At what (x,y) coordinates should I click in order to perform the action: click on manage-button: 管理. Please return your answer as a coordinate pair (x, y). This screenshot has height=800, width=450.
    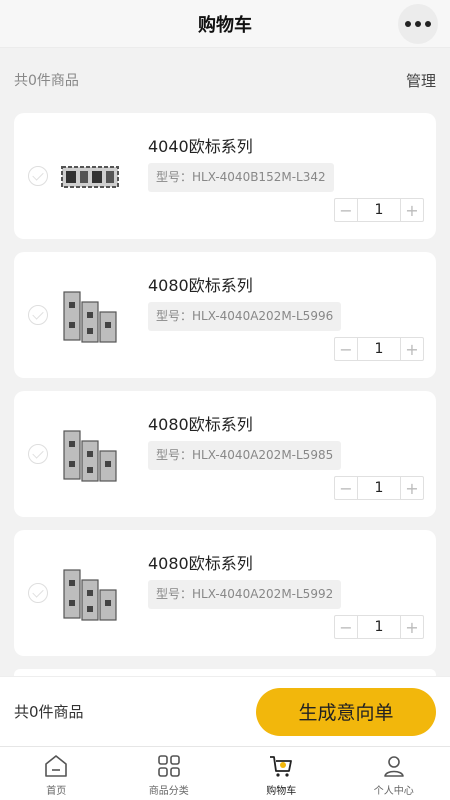
    Looking at the image, I should click on (421, 80).